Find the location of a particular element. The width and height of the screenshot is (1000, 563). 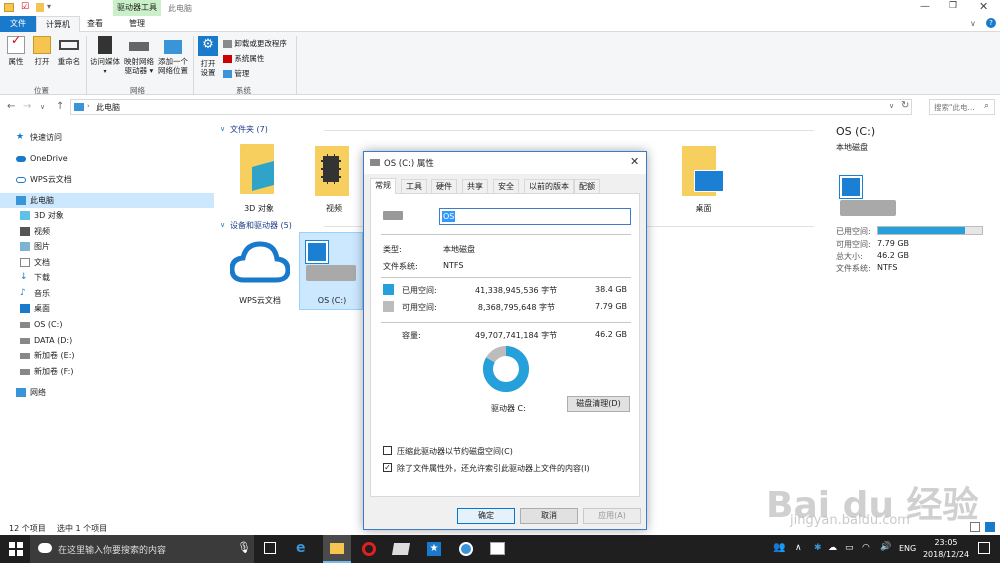

sidebar-item-quick-access: ★ 快速访问 is located at coordinates (107, 137).